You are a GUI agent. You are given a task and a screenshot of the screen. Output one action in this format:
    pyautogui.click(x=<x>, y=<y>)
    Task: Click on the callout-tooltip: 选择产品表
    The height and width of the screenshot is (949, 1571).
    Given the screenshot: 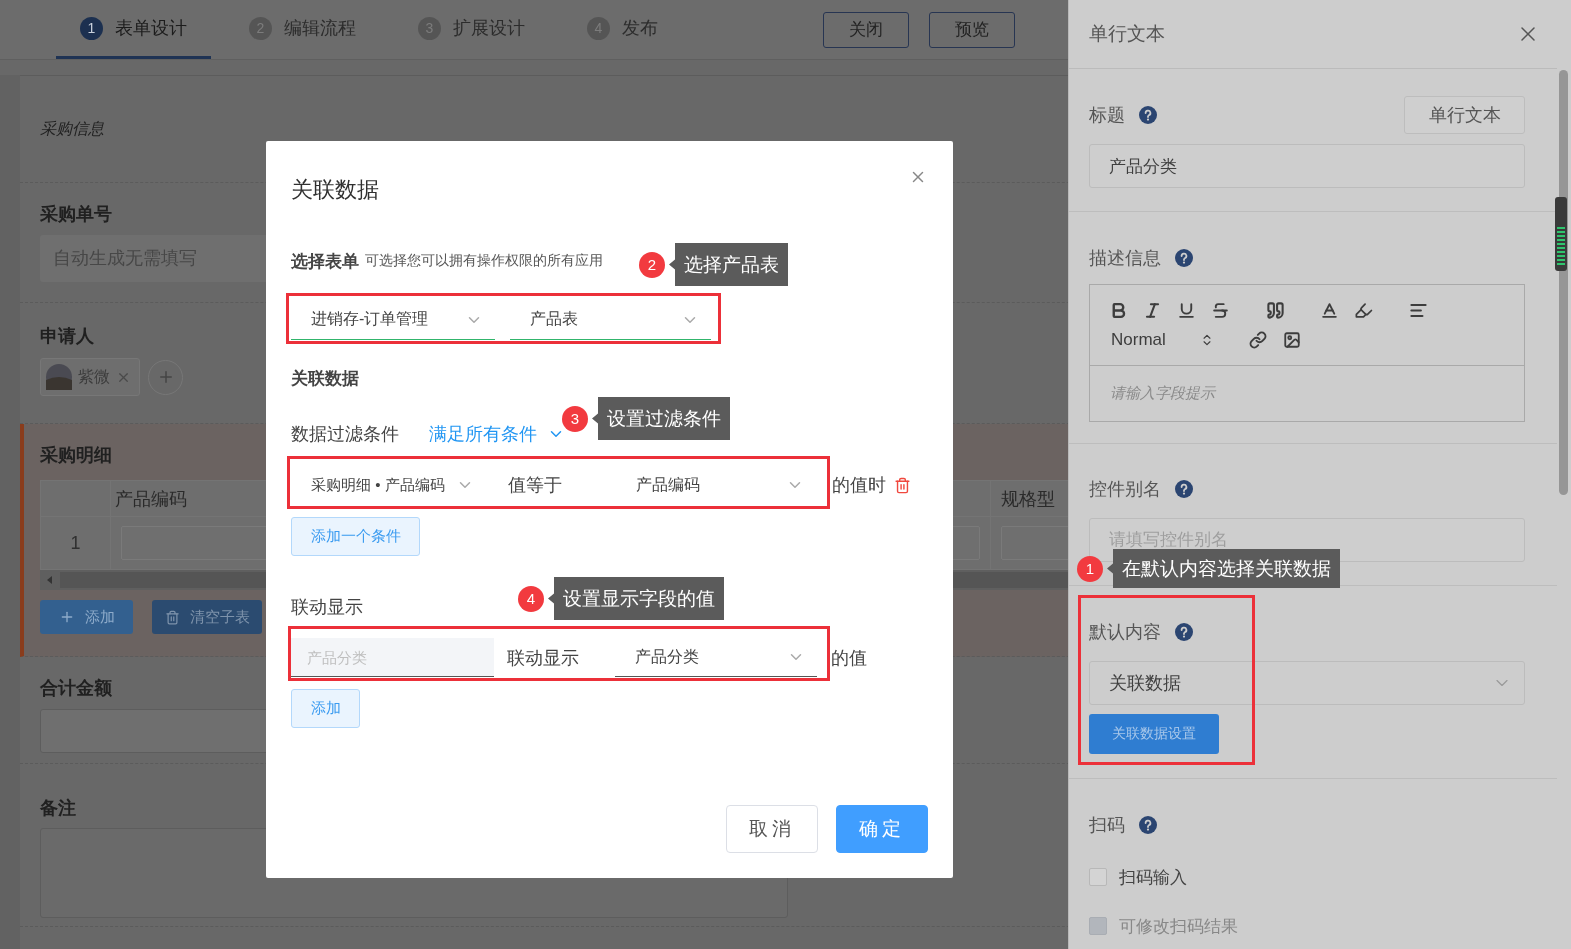 What is the action you would take?
    pyautogui.click(x=728, y=264)
    